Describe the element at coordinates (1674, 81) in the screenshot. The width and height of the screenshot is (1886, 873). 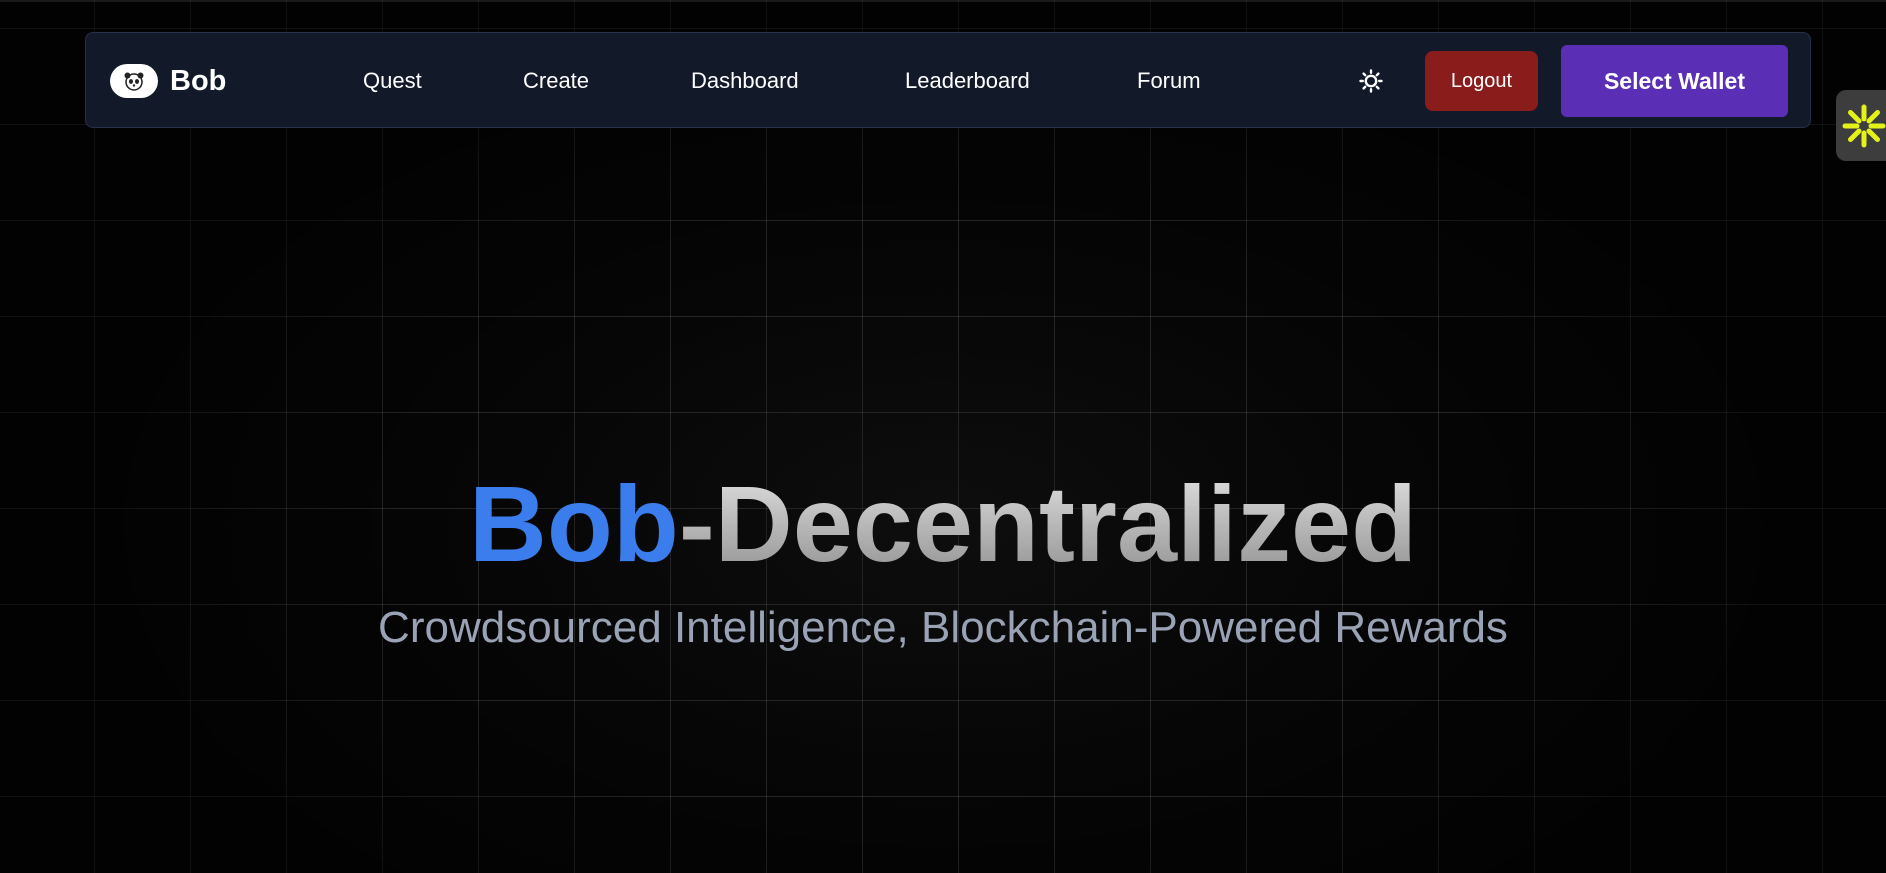
I see `select-wallet-button: Select Wallet` at that location.